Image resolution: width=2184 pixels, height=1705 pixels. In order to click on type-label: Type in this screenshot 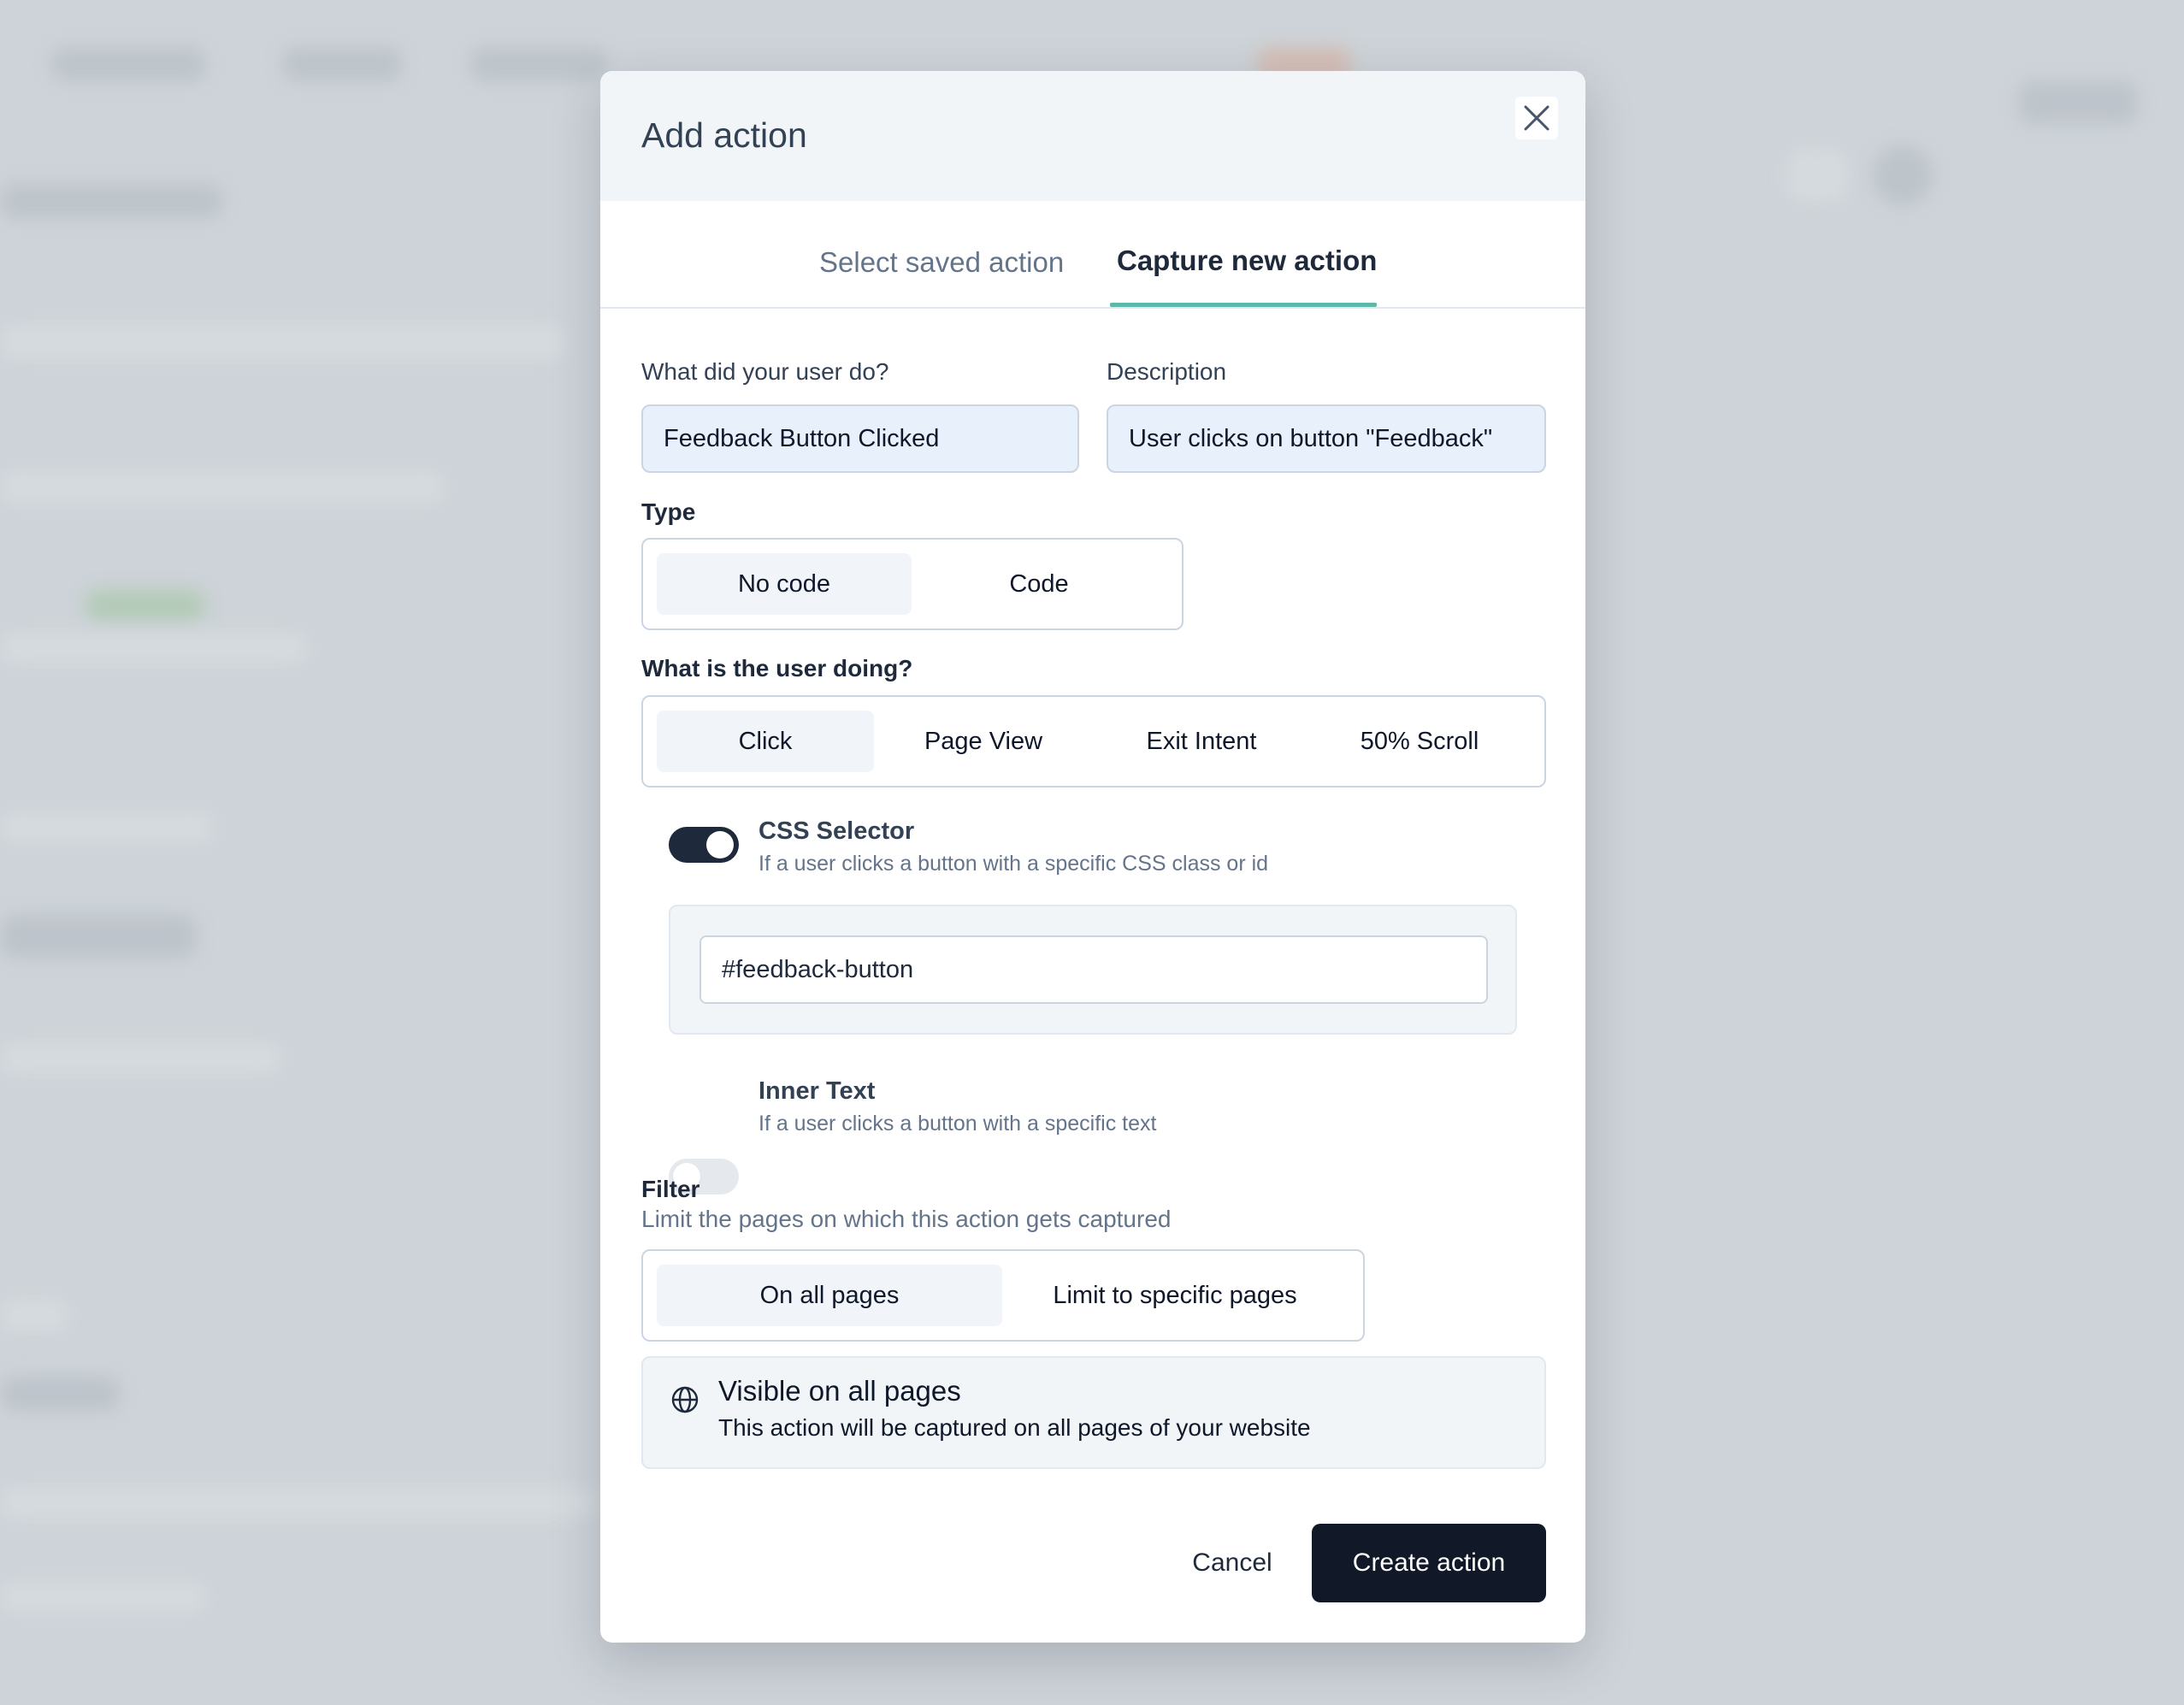, I will do `click(668, 512)`.